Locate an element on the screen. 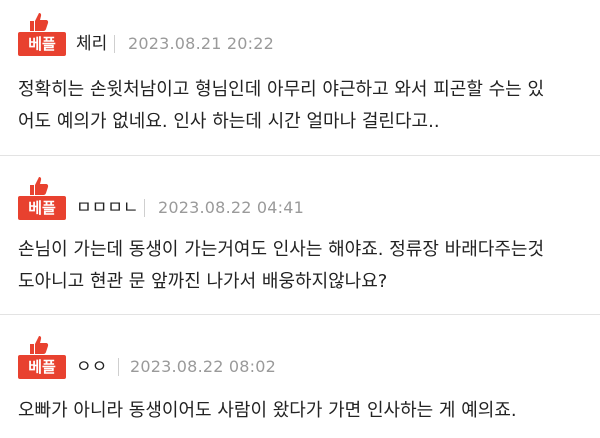 Image resolution: width=600 pixels, height=438 pixels. comment-header: 베플 체리 2023.08.21 20:22 is located at coordinates (298, 34).